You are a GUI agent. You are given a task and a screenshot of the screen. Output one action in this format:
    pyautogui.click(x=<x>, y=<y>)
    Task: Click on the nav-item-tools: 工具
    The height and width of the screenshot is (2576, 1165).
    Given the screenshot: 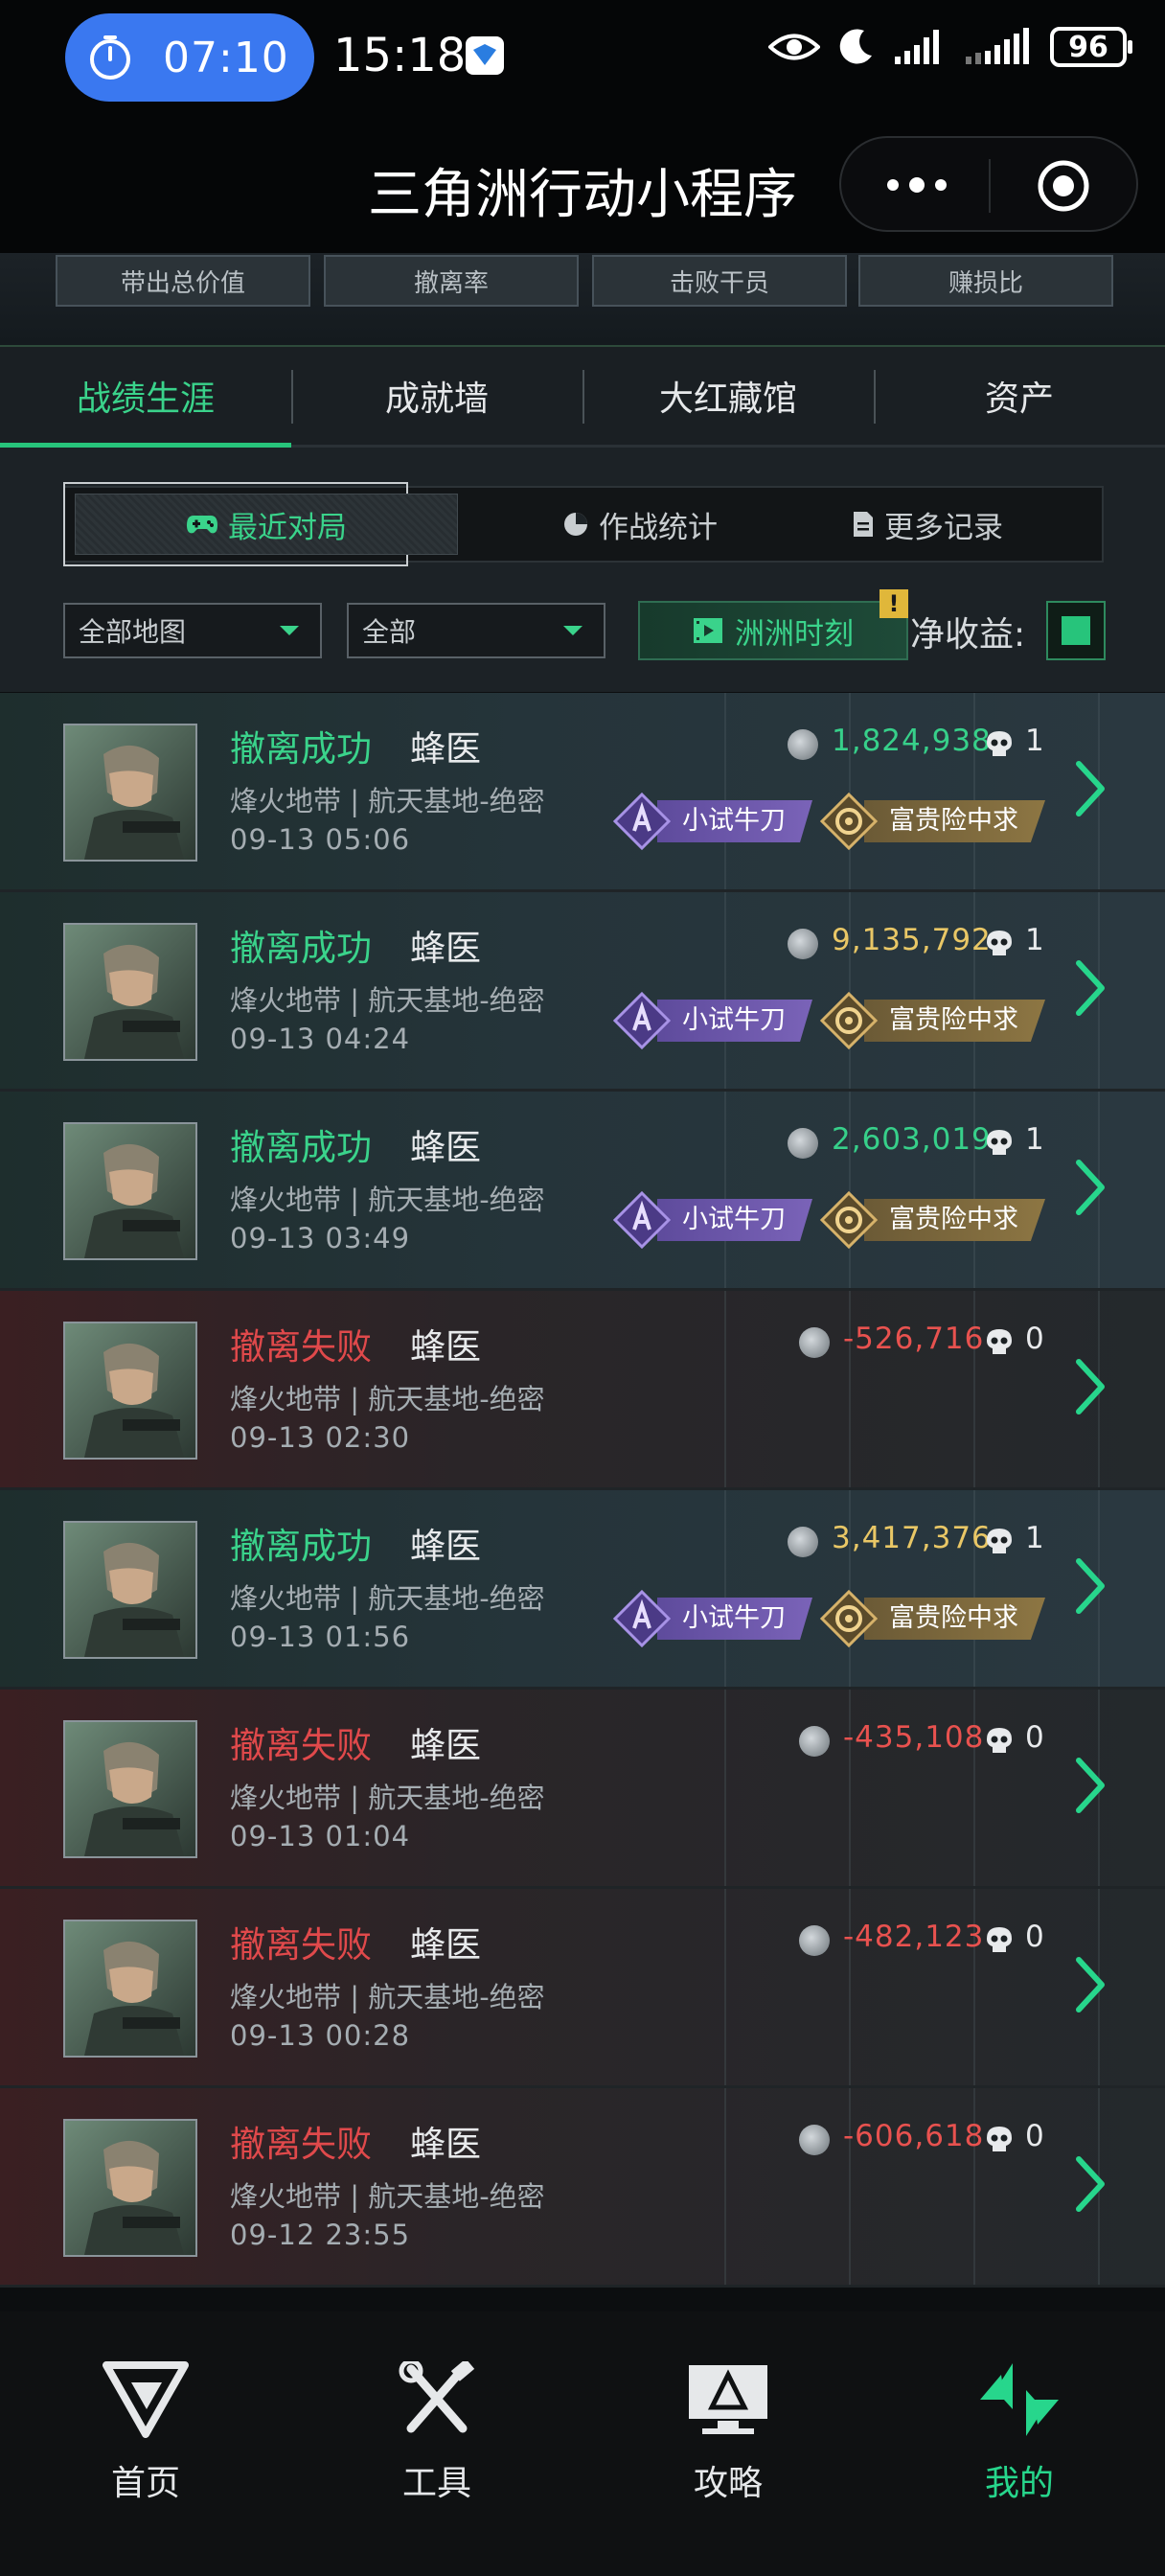 What is the action you would take?
    pyautogui.click(x=436, y=2433)
    